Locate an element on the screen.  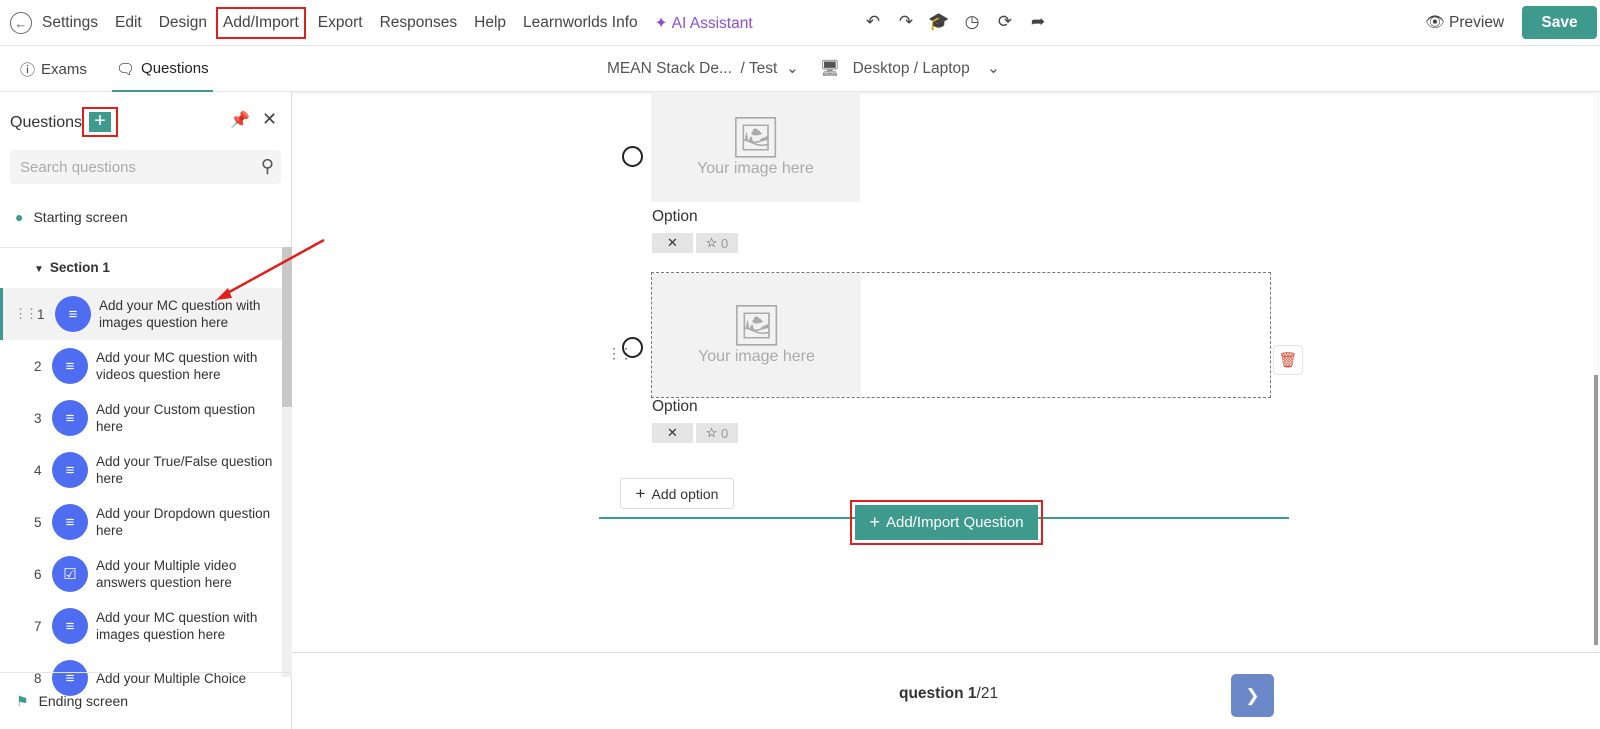
add-option-button: + Add option is located at coordinates (677, 493).